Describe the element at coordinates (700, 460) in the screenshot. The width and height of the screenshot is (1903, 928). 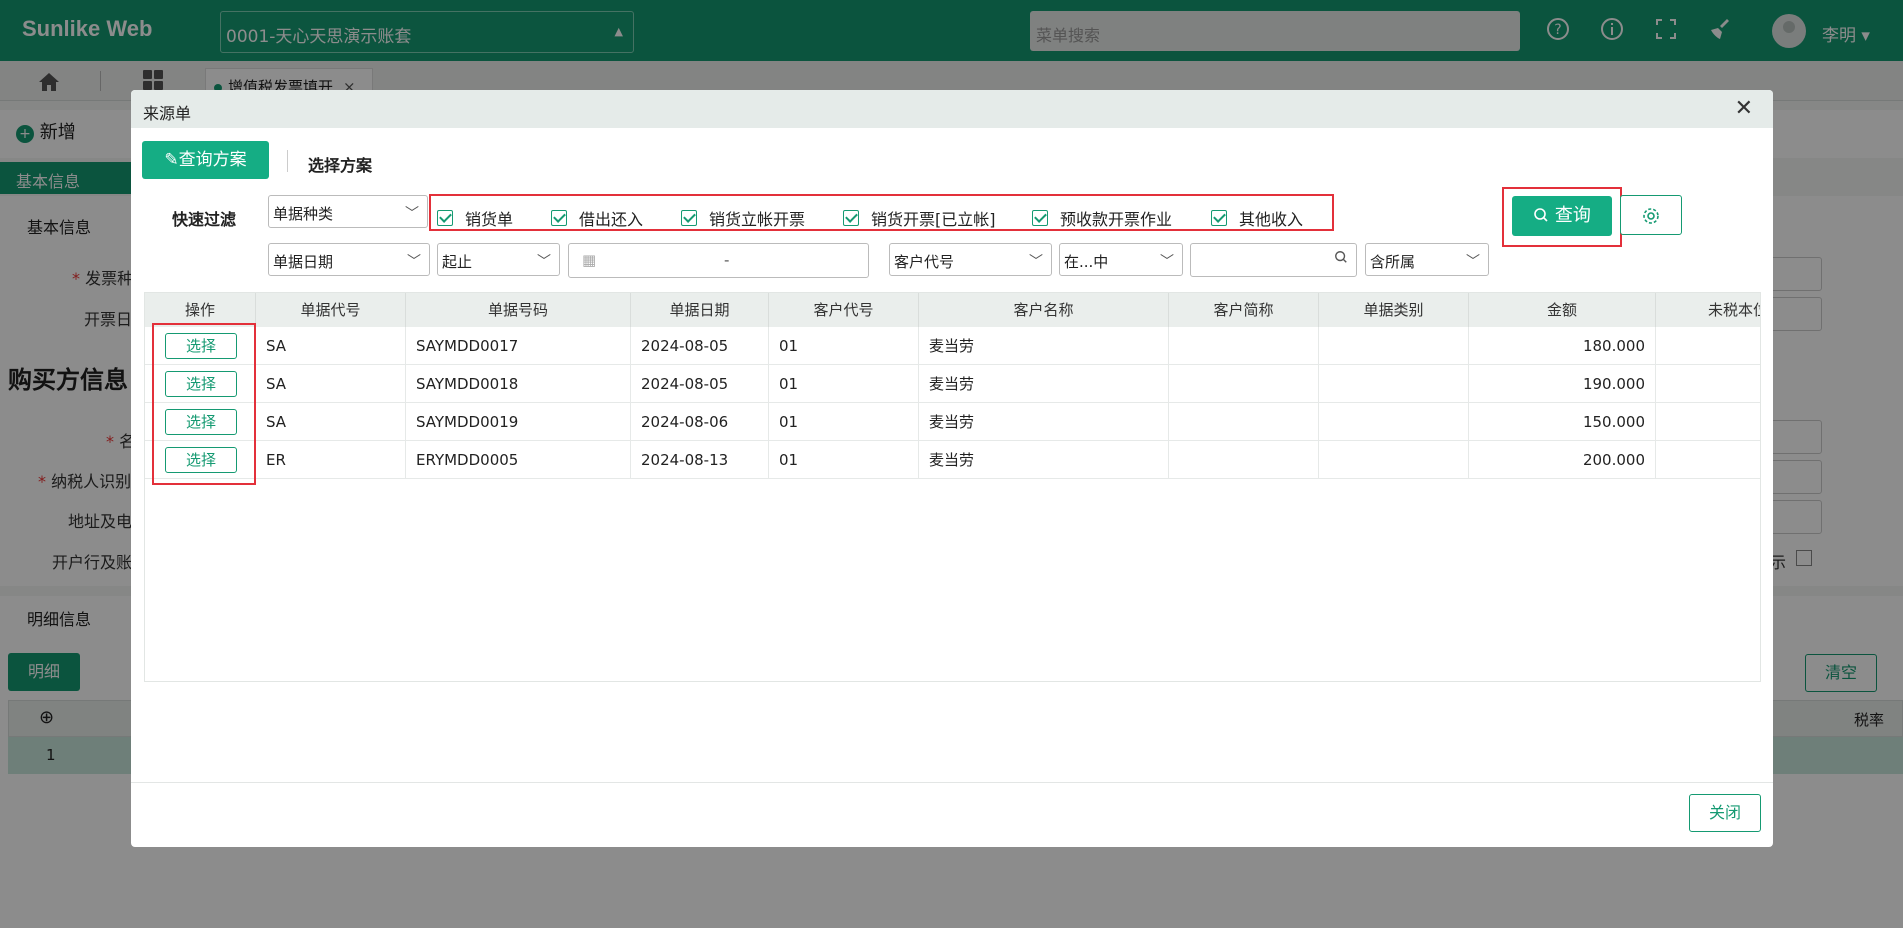
I see `cell-doc-date: 2024-08-13` at that location.